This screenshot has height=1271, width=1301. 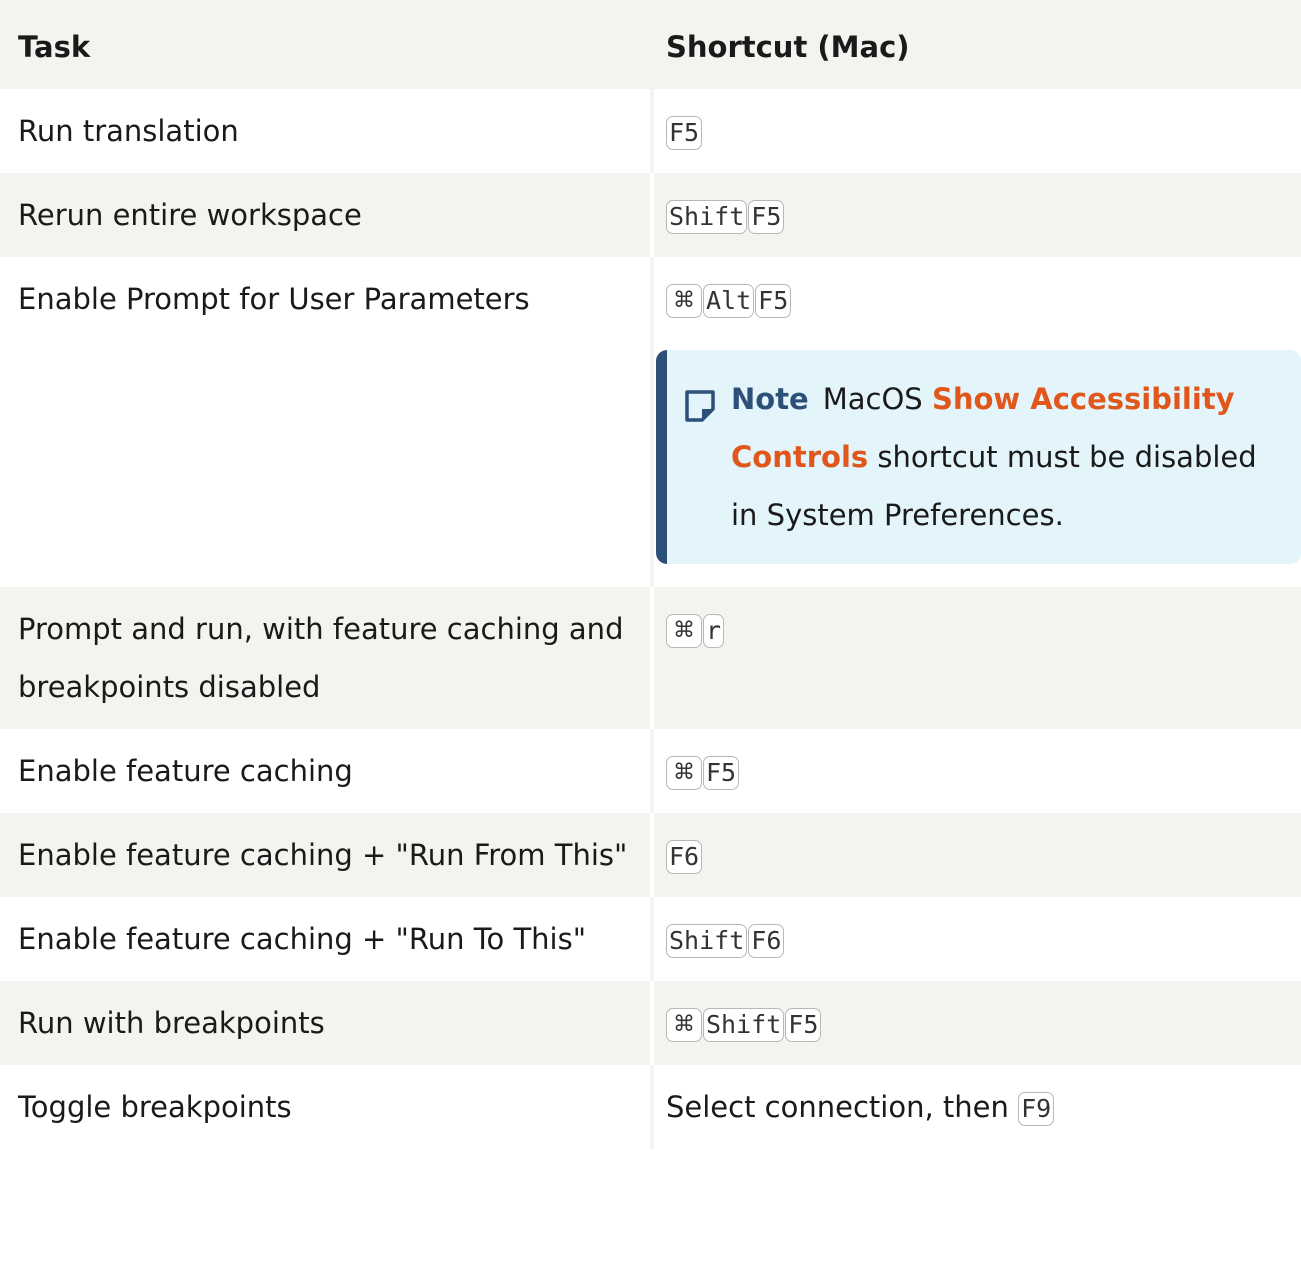 What do you see at coordinates (872, 399) in the screenshot?
I see `note-text-before: MacOS` at bounding box center [872, 399].